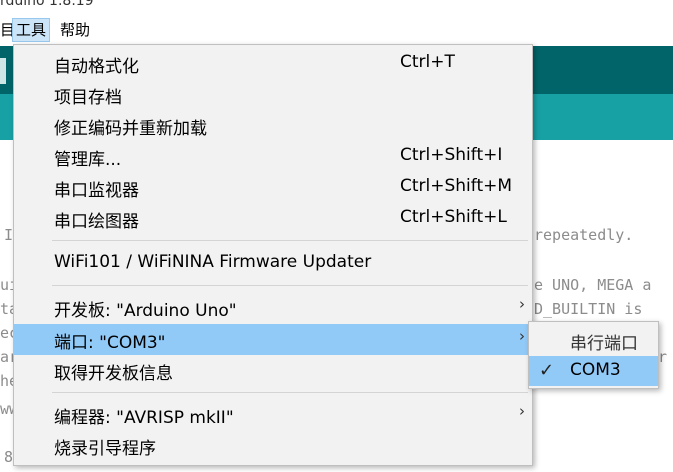 Image resolution: width=673 pixels, height=472 pixels. What do you see at coordinates (273, 218) in the screenshot?
I see `menu-item-serial-plotter: 串口绘图器 Ctrl+Shift+L` at bounding box center [273, 218].